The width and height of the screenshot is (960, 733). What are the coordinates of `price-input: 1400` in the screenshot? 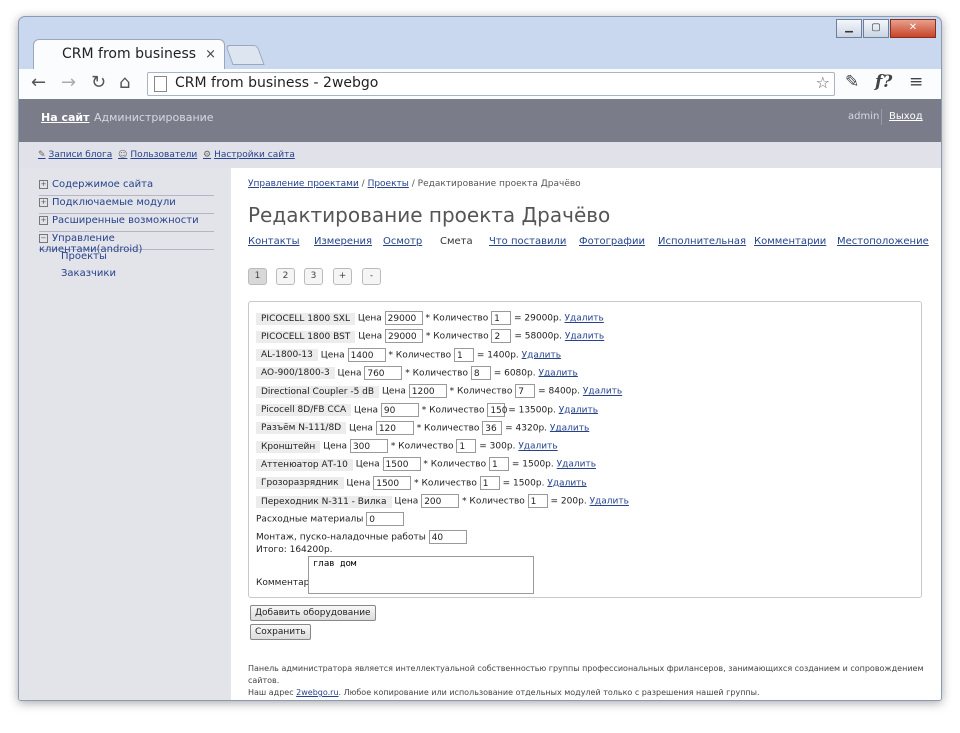 It's located at (366, 354).